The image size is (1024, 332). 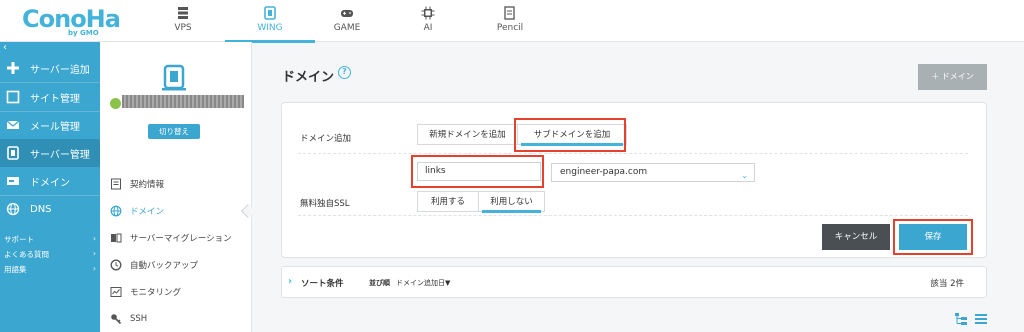 I want to click on sidebar-item-add-server: サーバー追加, so click(x=50, y=68).